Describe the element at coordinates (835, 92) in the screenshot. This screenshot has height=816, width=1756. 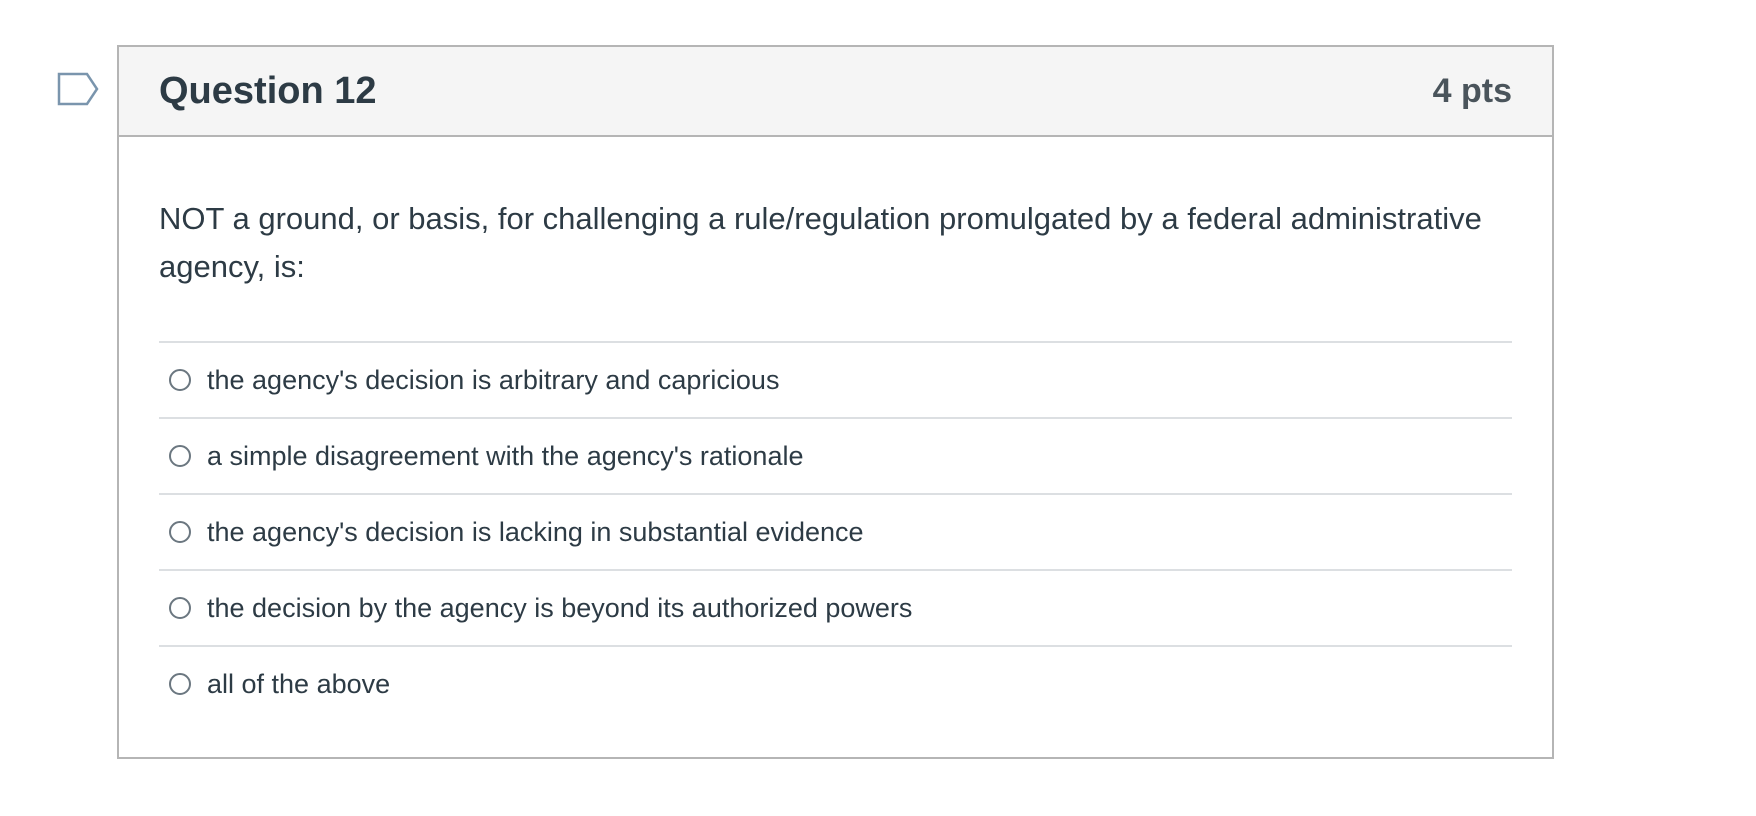
I see `question-header: Question 12 4 pts` at that location.